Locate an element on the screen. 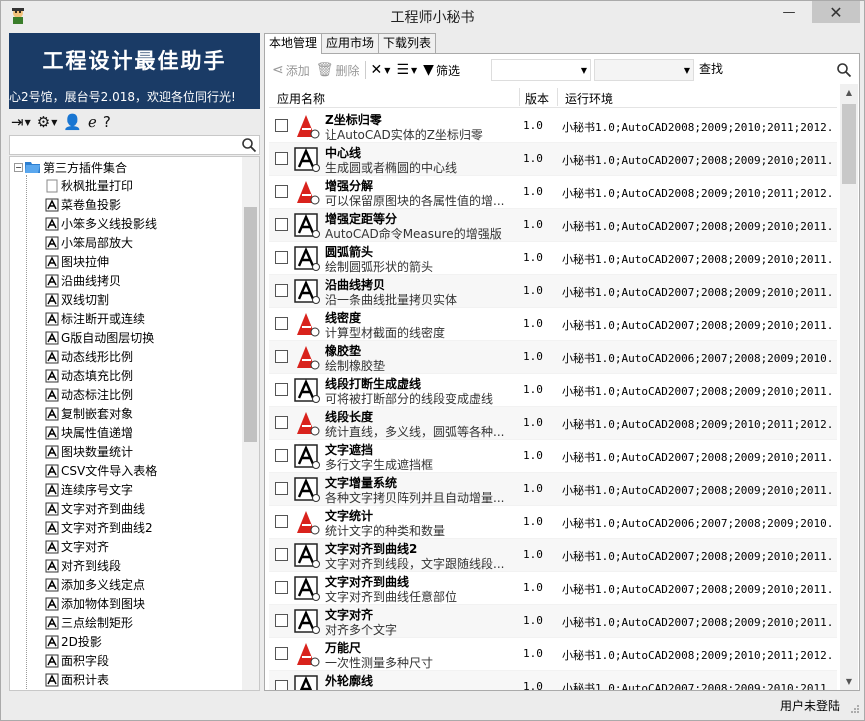  app-list-scroll-thumb is located at coordinates (849, 144).